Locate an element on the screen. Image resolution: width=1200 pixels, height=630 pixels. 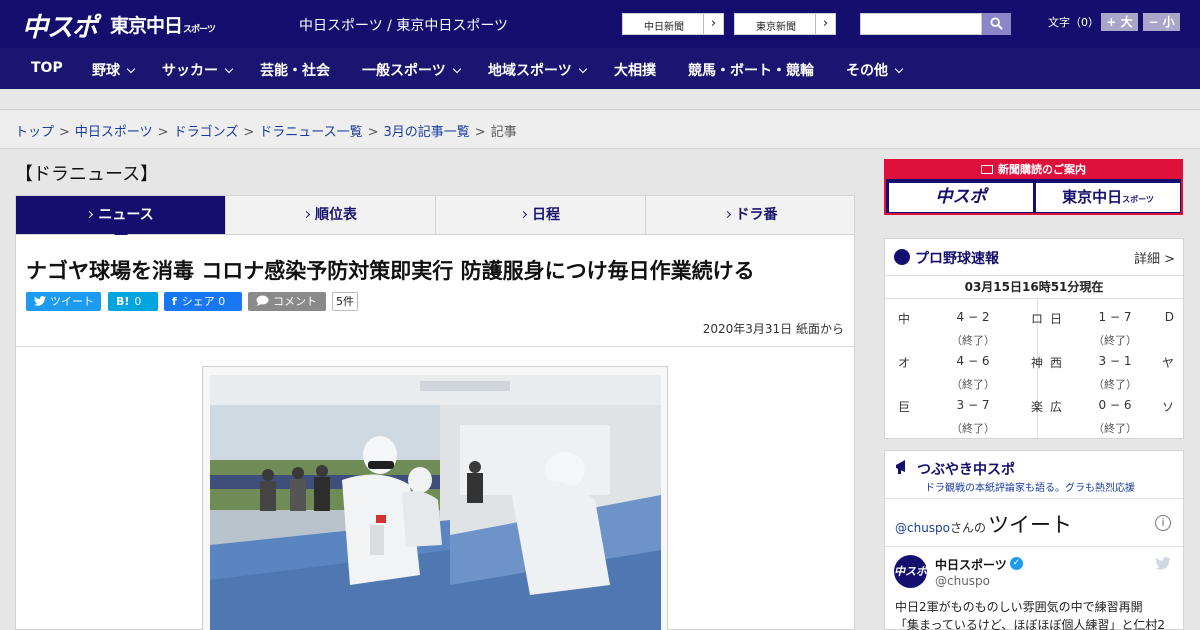
game-row: オ 4 − 6 神 （終了） is located at coordinates (970, 367).